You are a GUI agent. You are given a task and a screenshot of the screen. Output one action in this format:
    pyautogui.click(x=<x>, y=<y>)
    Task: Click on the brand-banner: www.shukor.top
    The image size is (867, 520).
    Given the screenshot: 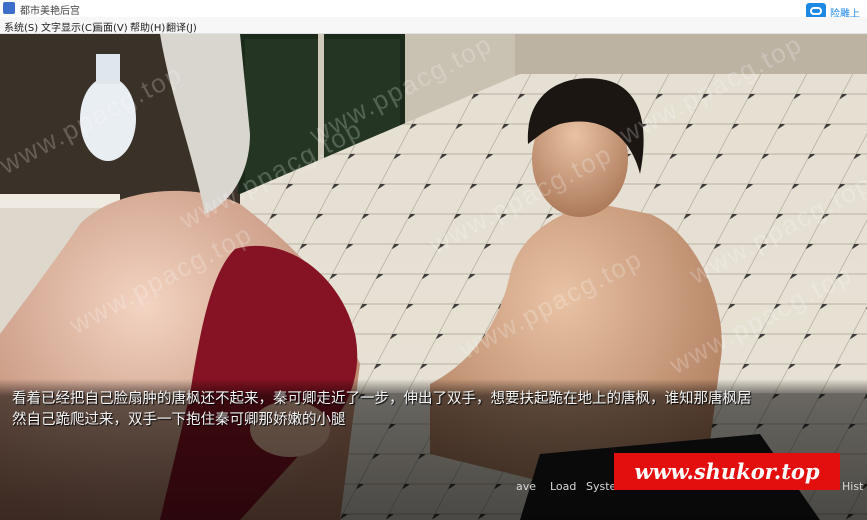 What is the action you would take?
    pyautogui.click(x=727, y=471)
    